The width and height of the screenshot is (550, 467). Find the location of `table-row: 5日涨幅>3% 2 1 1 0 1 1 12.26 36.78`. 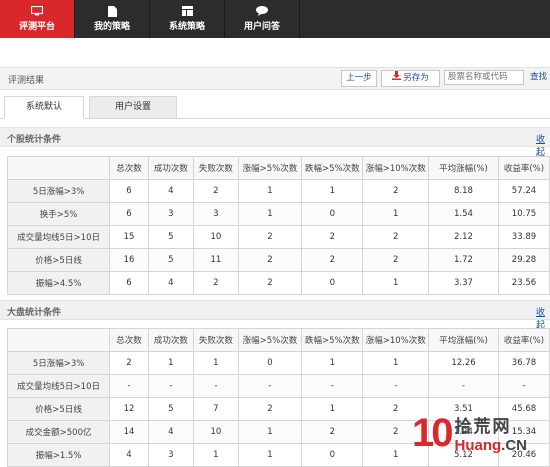

table-row: 5日涨幅>3% 2 1 1 0 1 1 12.26 36.78 is located at coordinates (278, 363).